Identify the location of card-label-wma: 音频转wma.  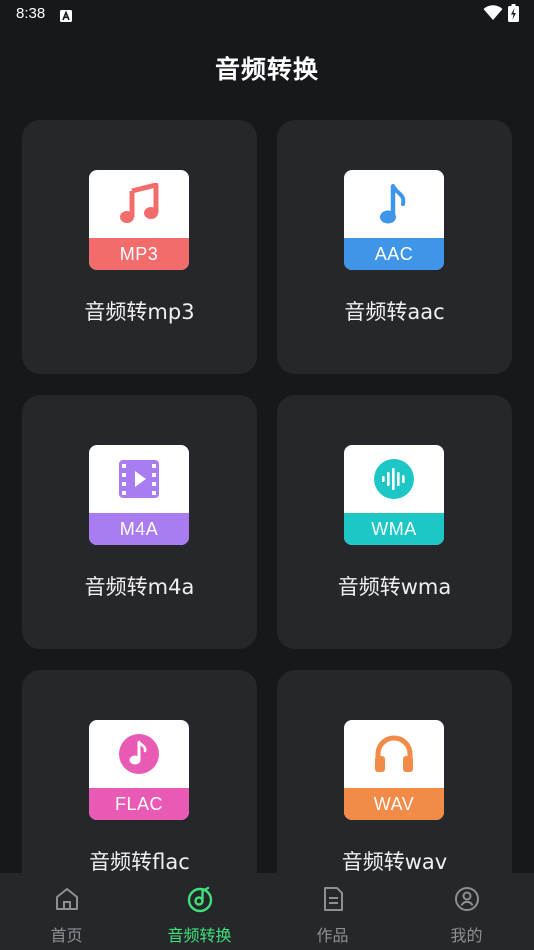
(394, 587).